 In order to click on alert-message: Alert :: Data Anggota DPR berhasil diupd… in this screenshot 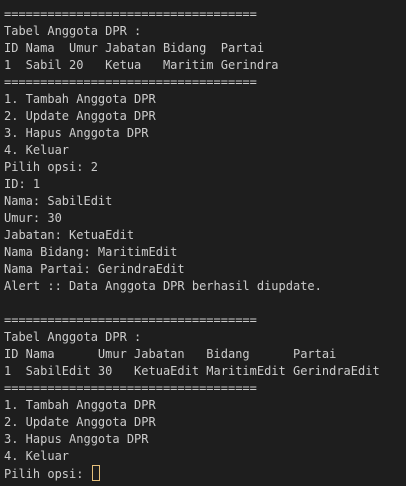, I will do `click(163, 286)`.